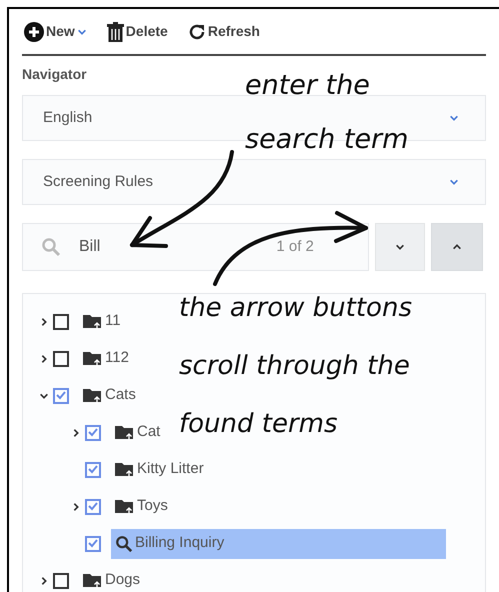 The height and width of the screenshot is (592, 499). What do you see at coordinates (55, 31) in the screenshot?
I see `toolbar-button: New` at bounding box center [55, 31].